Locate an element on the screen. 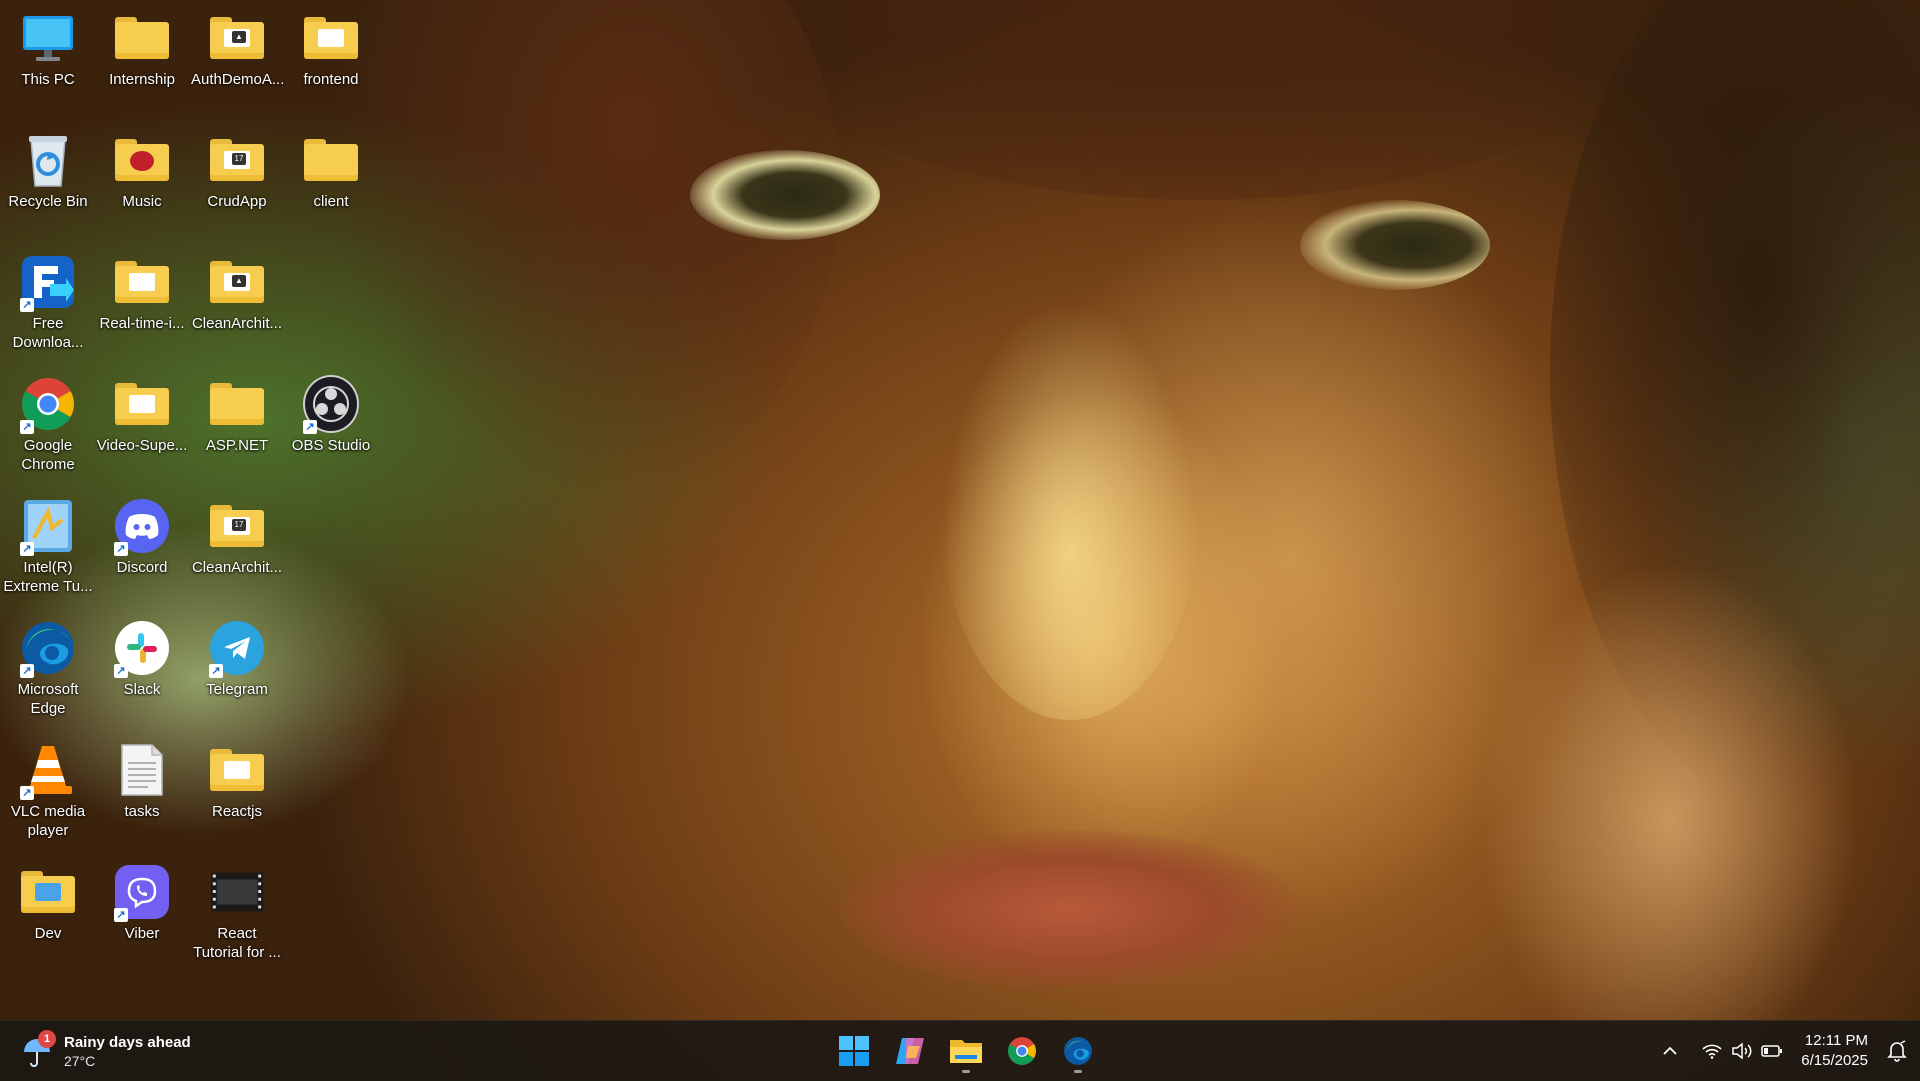 The height and width of the screenshot is (1081, 1920). taskbar-pinned-apps is located at coordinates (966, 1051).